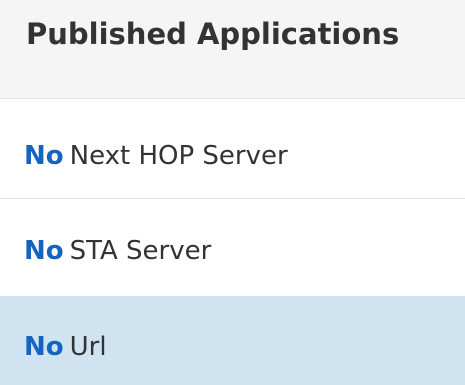  Describe the element at coordinates (65, 347) in the screenshot. I see `list-item-text: No Url` at that location.